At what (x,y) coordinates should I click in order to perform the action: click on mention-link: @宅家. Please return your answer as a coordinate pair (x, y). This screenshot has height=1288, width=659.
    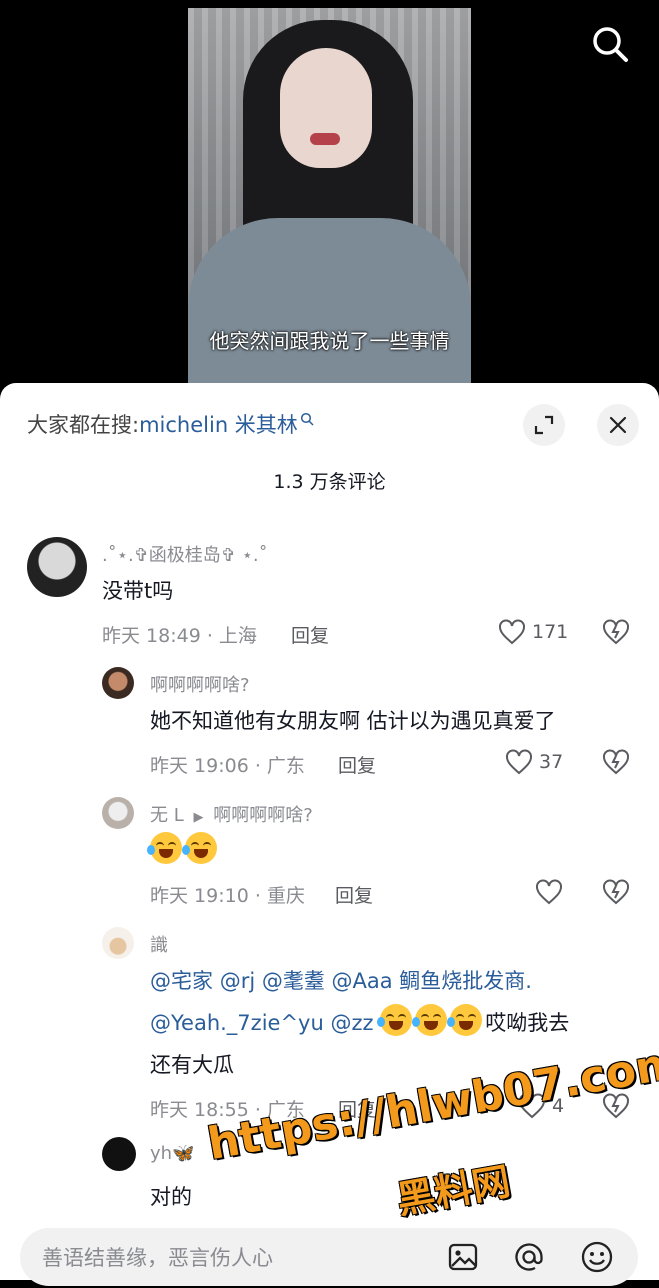
    Looking at the image, I should click on (181, 981).